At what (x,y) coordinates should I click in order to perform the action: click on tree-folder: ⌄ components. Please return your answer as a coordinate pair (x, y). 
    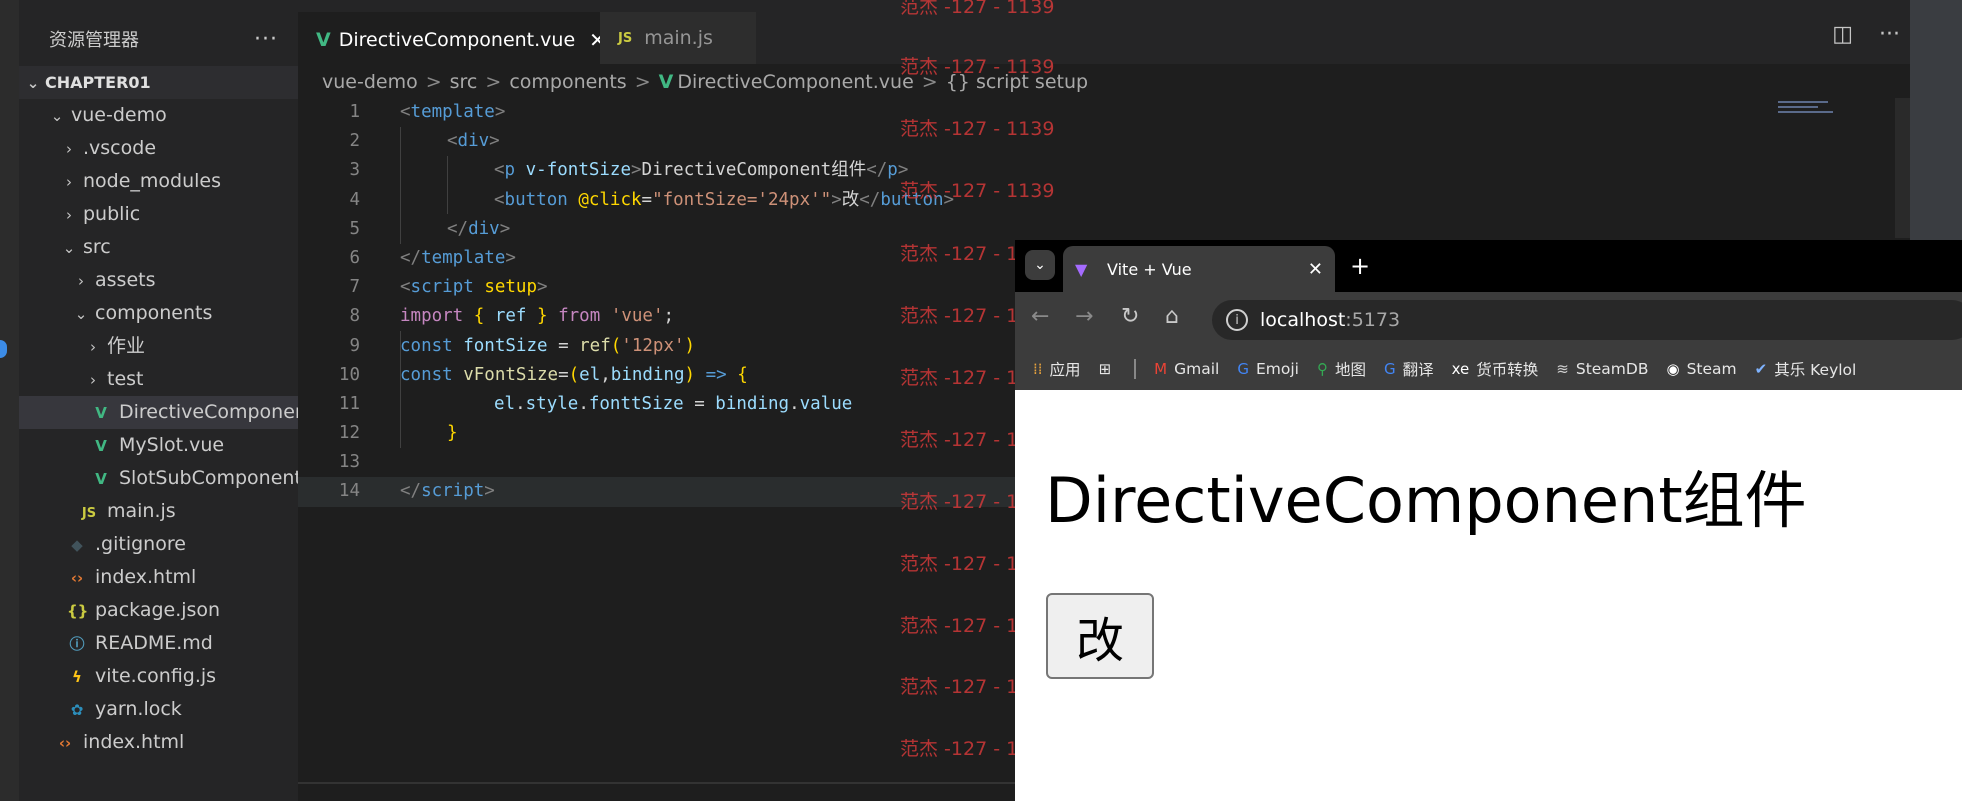
    Looking at the image, I should click on (158, 313).